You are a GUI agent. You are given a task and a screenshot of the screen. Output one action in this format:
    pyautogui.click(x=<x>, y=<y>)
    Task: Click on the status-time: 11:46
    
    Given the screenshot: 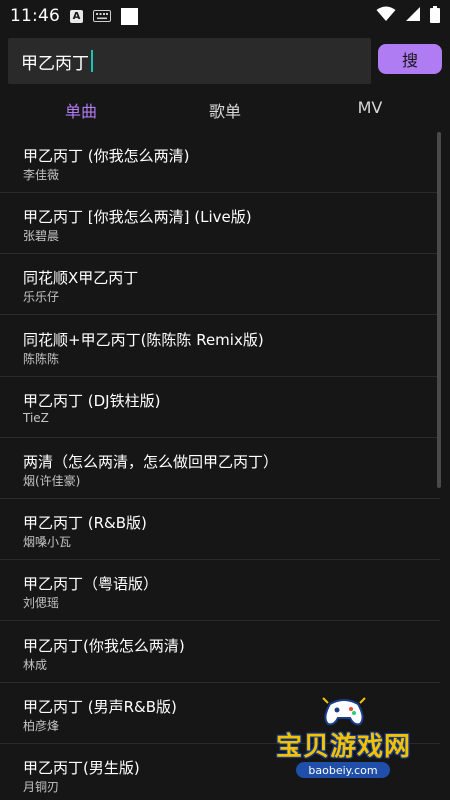 What is the action you would take?
    pyautogui.click(x=35, y=16)
    